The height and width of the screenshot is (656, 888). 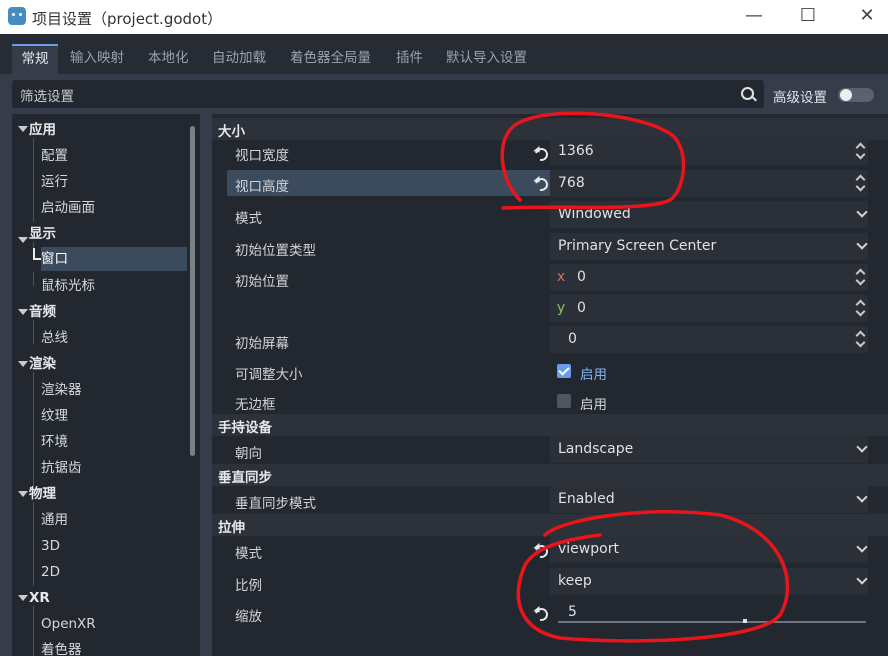 I want to click on viewport-height-label: 视口高度, so click(x=262, y=187).